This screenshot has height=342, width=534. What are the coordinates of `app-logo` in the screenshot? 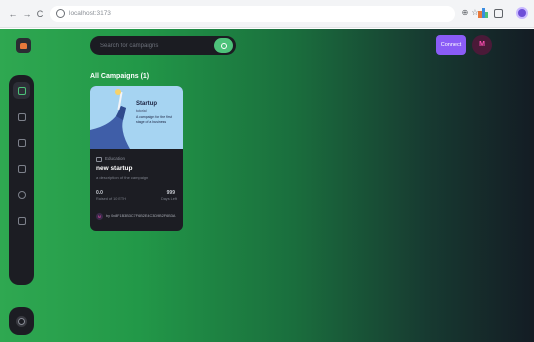 It's located at (23, 45).